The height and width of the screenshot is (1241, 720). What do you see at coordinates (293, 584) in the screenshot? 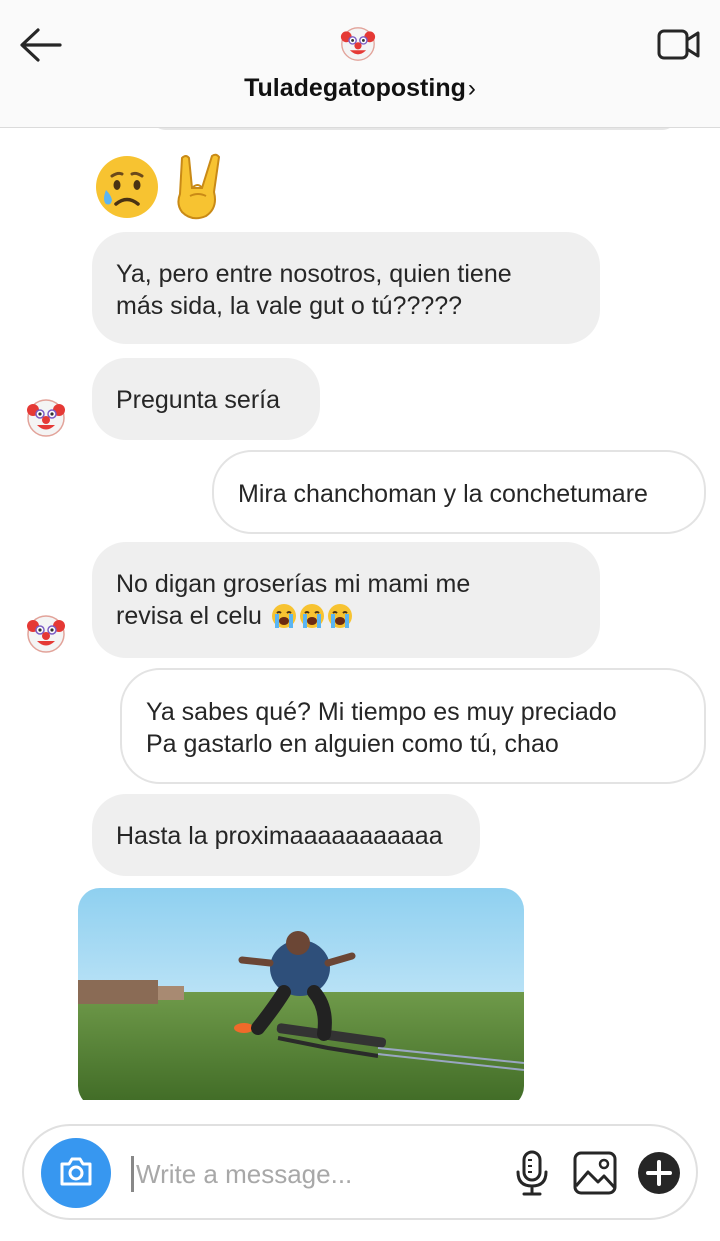
I see `message-text-line: No digan groserías mi mami me` at bounding box center [293, 584].